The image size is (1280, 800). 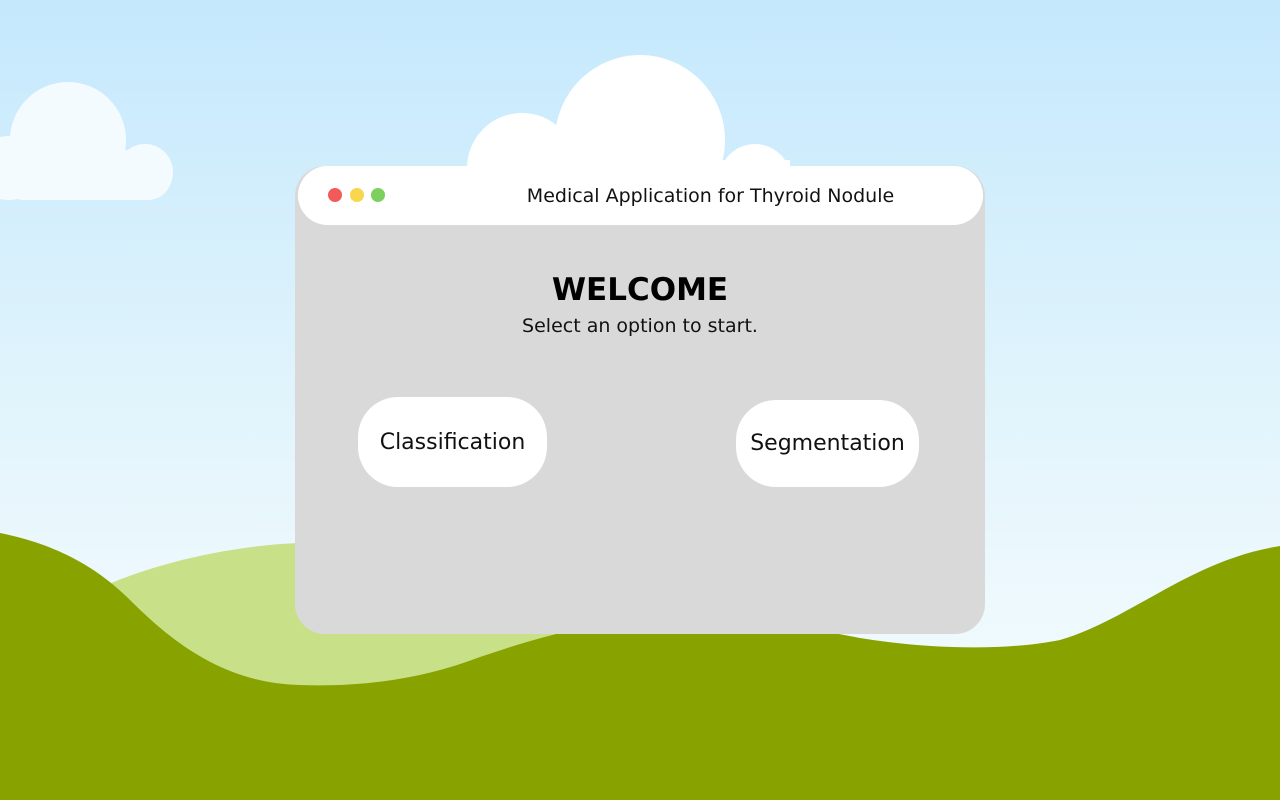 I want to click on classification-button: Classification, so click(x=452, y=442).